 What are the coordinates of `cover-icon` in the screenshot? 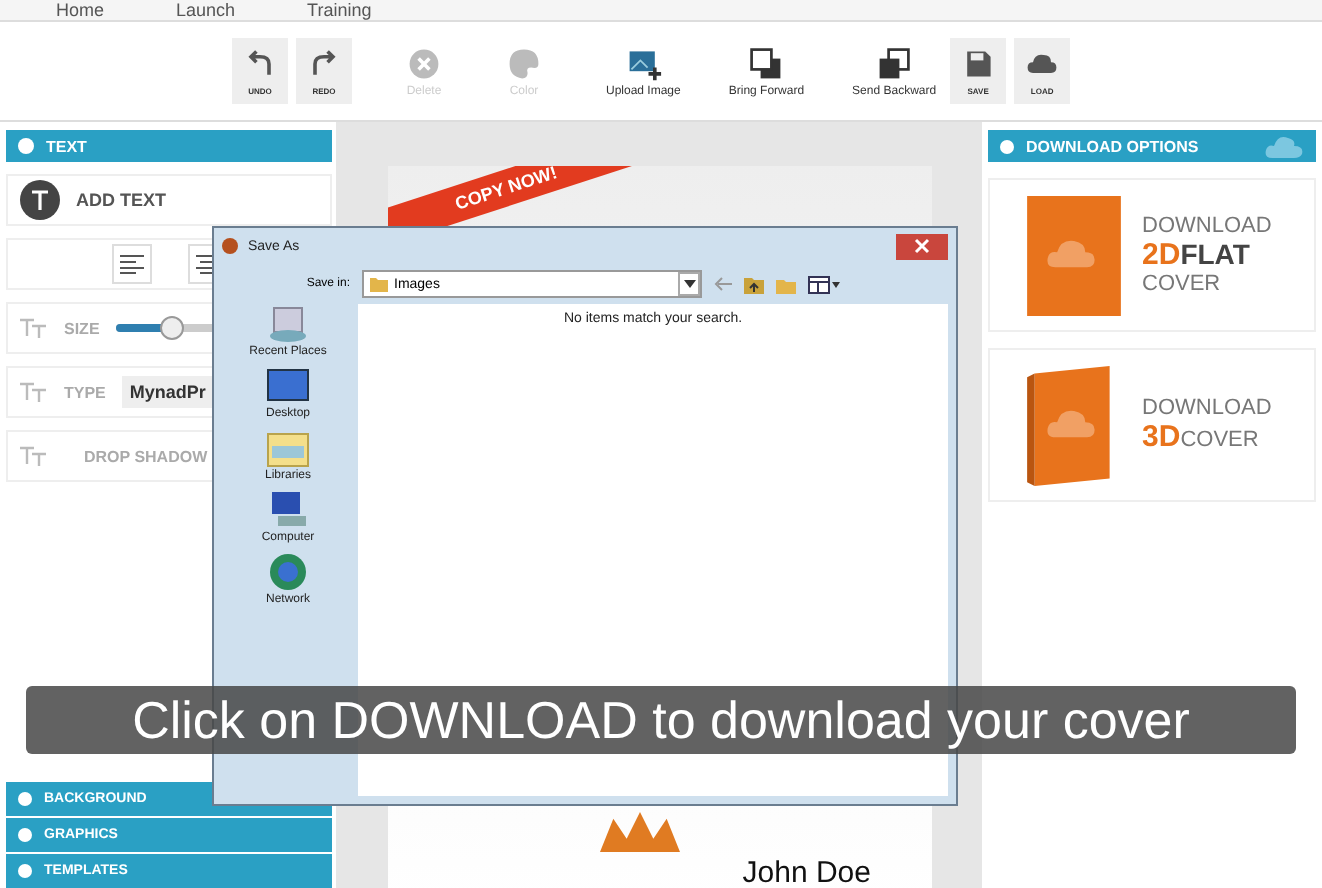 It's located at (1074, 255).